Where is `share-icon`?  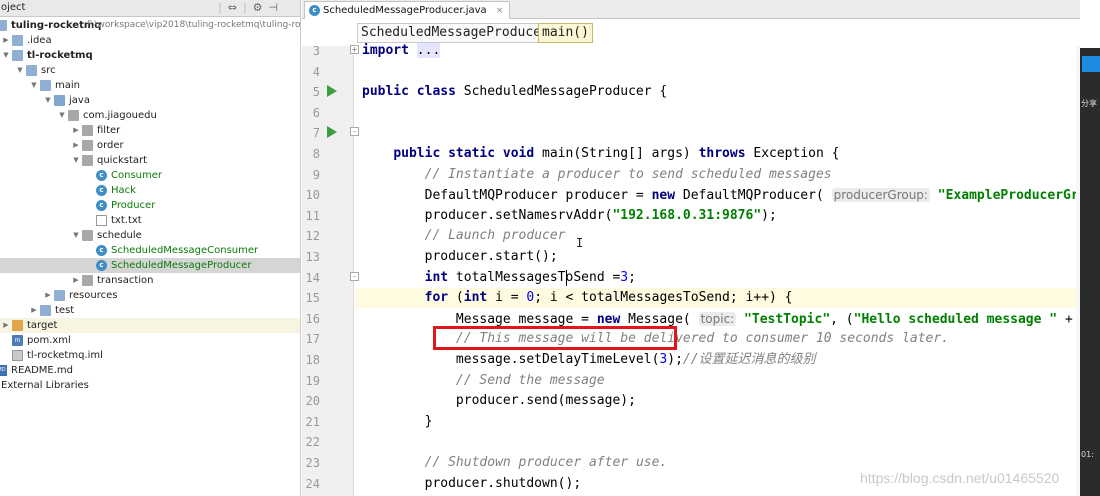
share-icon is located at coordinates (1091, 64).